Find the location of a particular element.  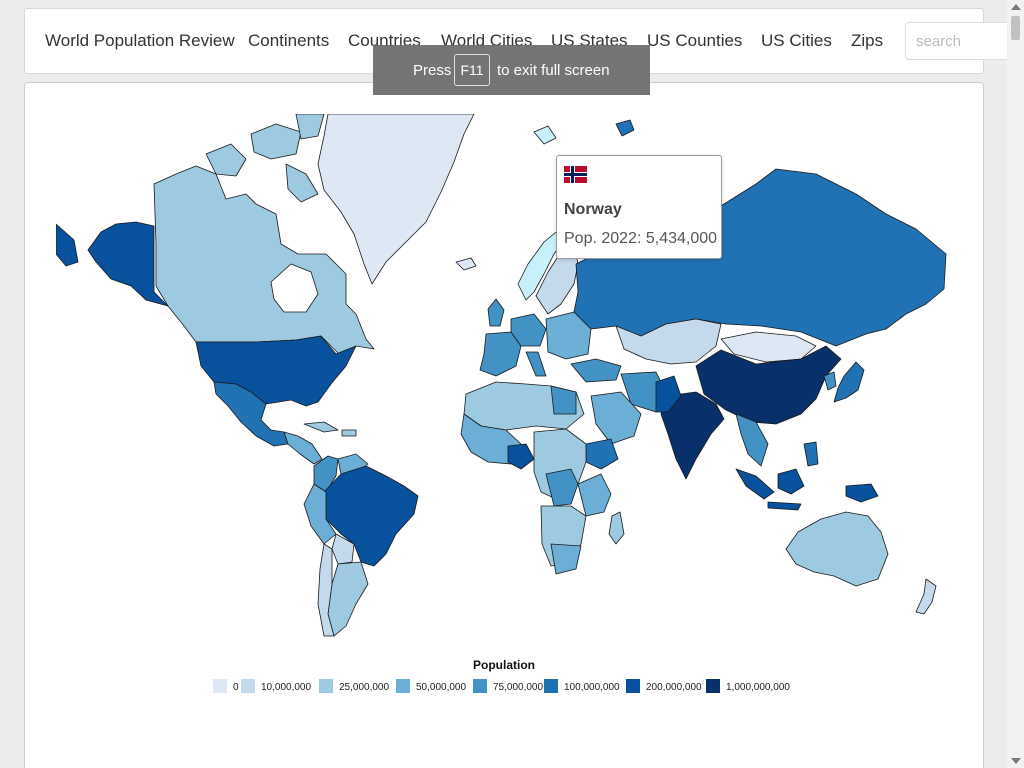

fullscreen-notice: Press F11 to exit full screen is located at coordinates (511, 70).